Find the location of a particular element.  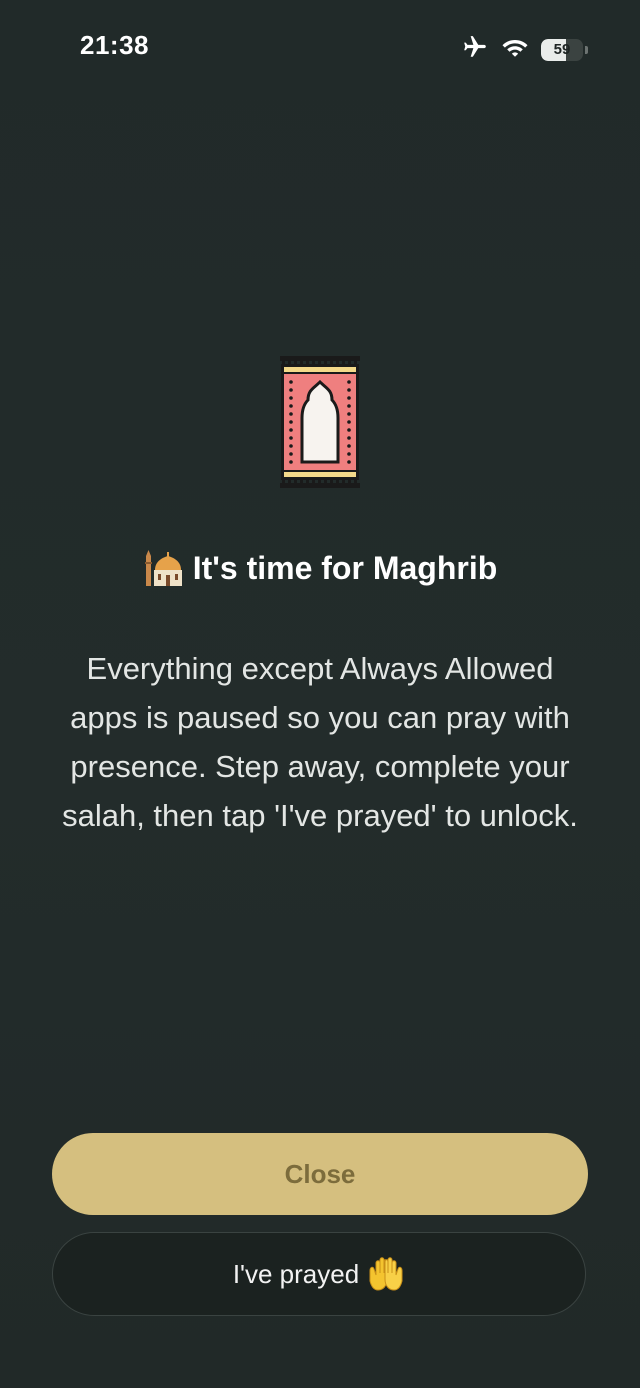

page-title: It's time for Maghrib is located at coordinates (320, 568).